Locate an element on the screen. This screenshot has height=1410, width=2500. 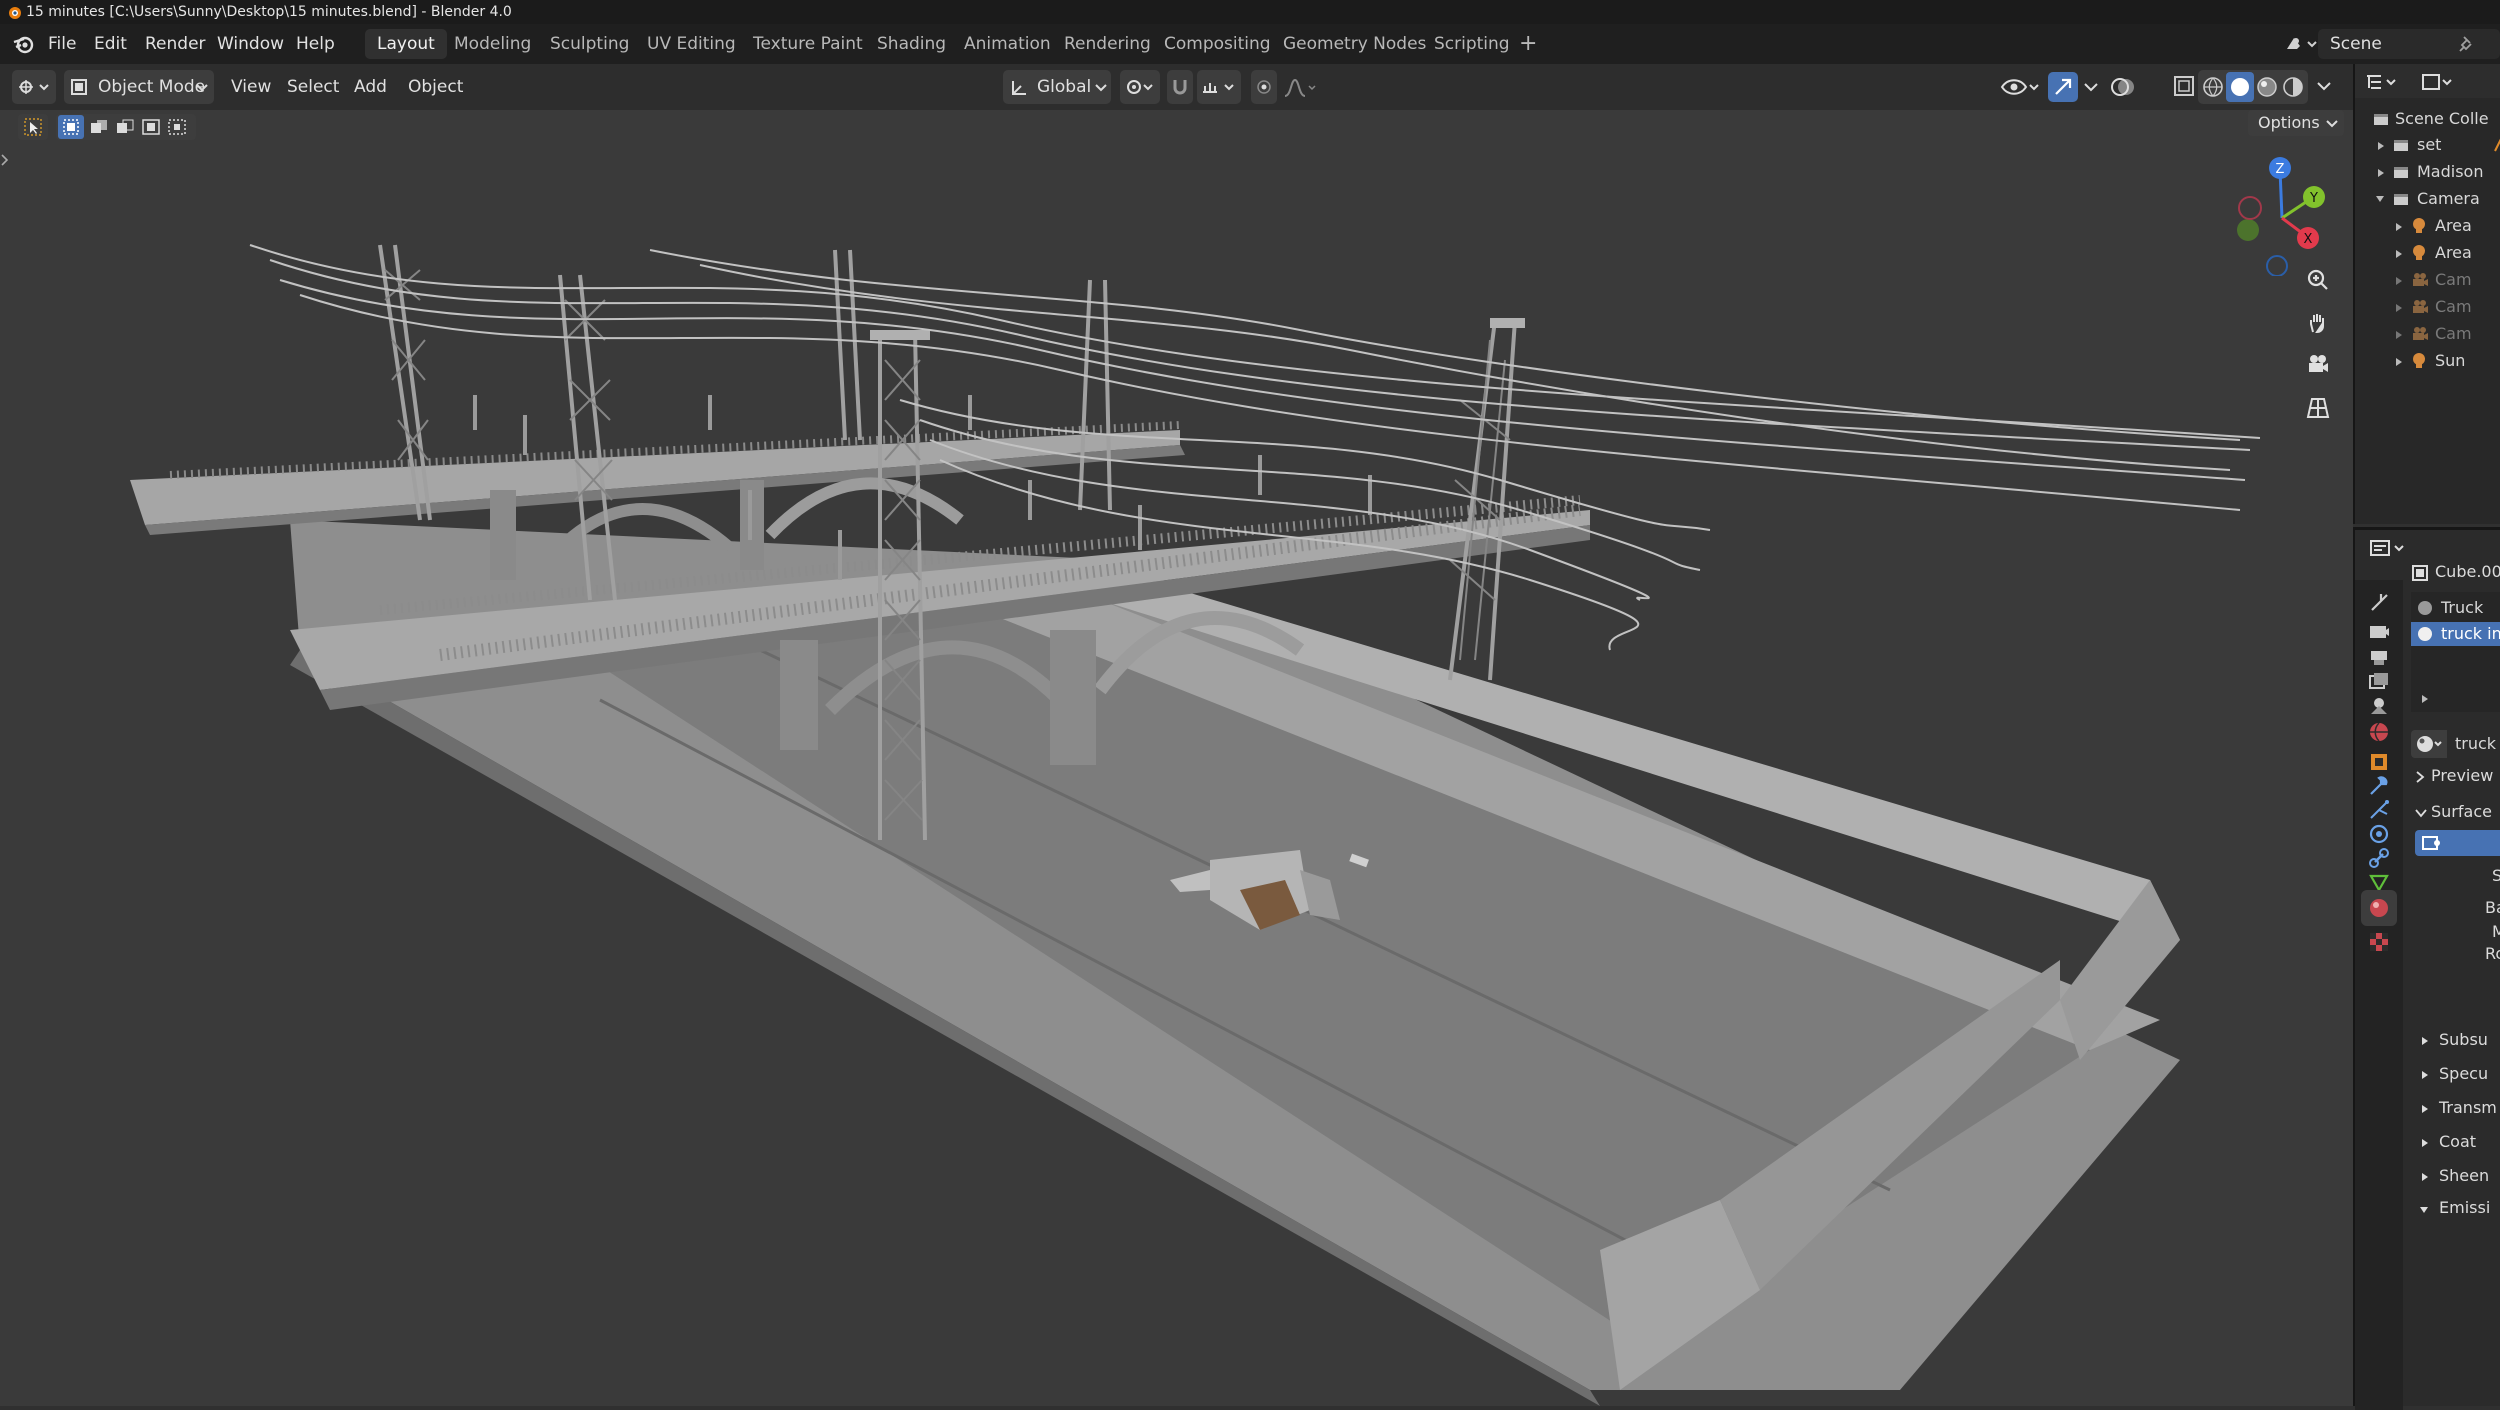
blender-menu-icon is located at coordinates (23, 44).